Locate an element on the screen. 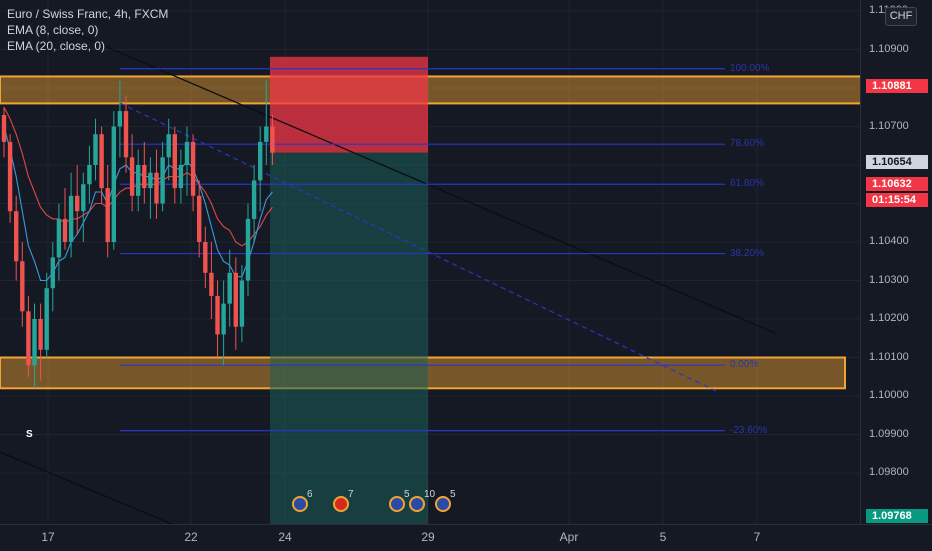 The height and width of the screenshot is (551, 932). price-tick: 1.10200 is located at coordinates (889, 318).